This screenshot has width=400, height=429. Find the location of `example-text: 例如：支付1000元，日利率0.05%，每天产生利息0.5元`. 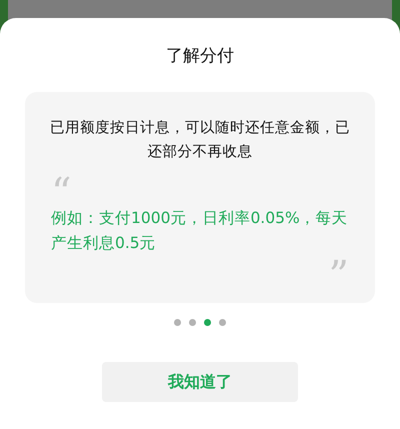

example-text: 例如：支付1000元，日利率0.05%，每天产生利息0.5元 is located at coordinates (199, 231).